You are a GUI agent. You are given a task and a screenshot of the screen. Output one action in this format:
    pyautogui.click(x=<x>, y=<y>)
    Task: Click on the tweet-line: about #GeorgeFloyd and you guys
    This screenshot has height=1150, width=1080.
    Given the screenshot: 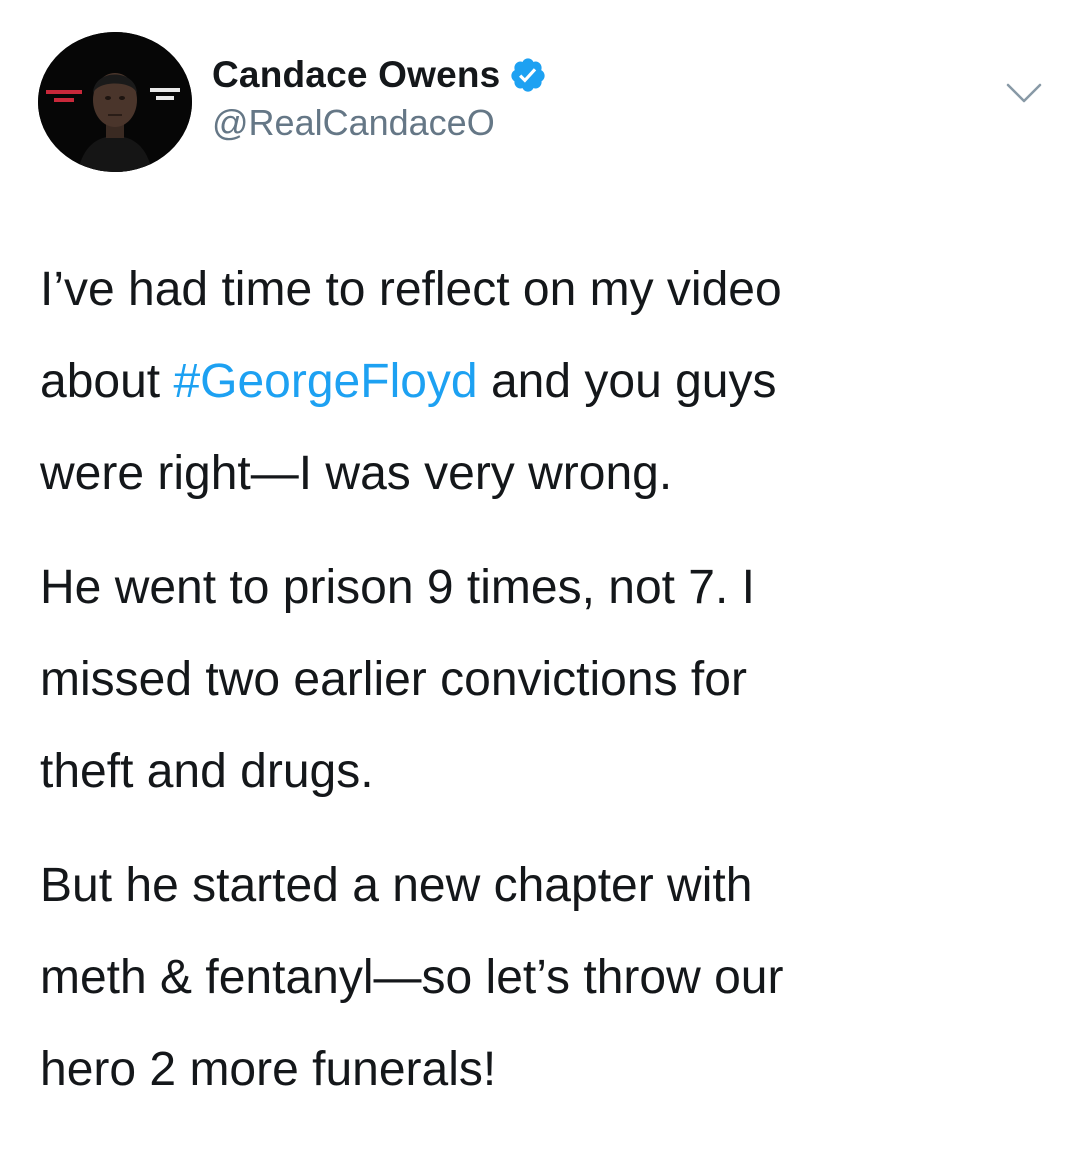 What is the action you would take?
    pyautogui.click(x=545, y=382)
    